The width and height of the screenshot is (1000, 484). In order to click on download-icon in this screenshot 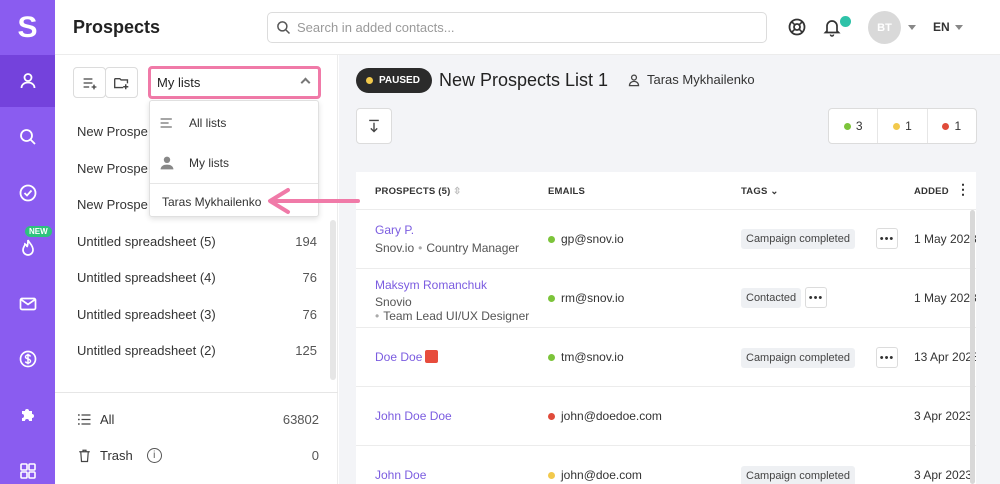, I will do `click(374, 126)`.